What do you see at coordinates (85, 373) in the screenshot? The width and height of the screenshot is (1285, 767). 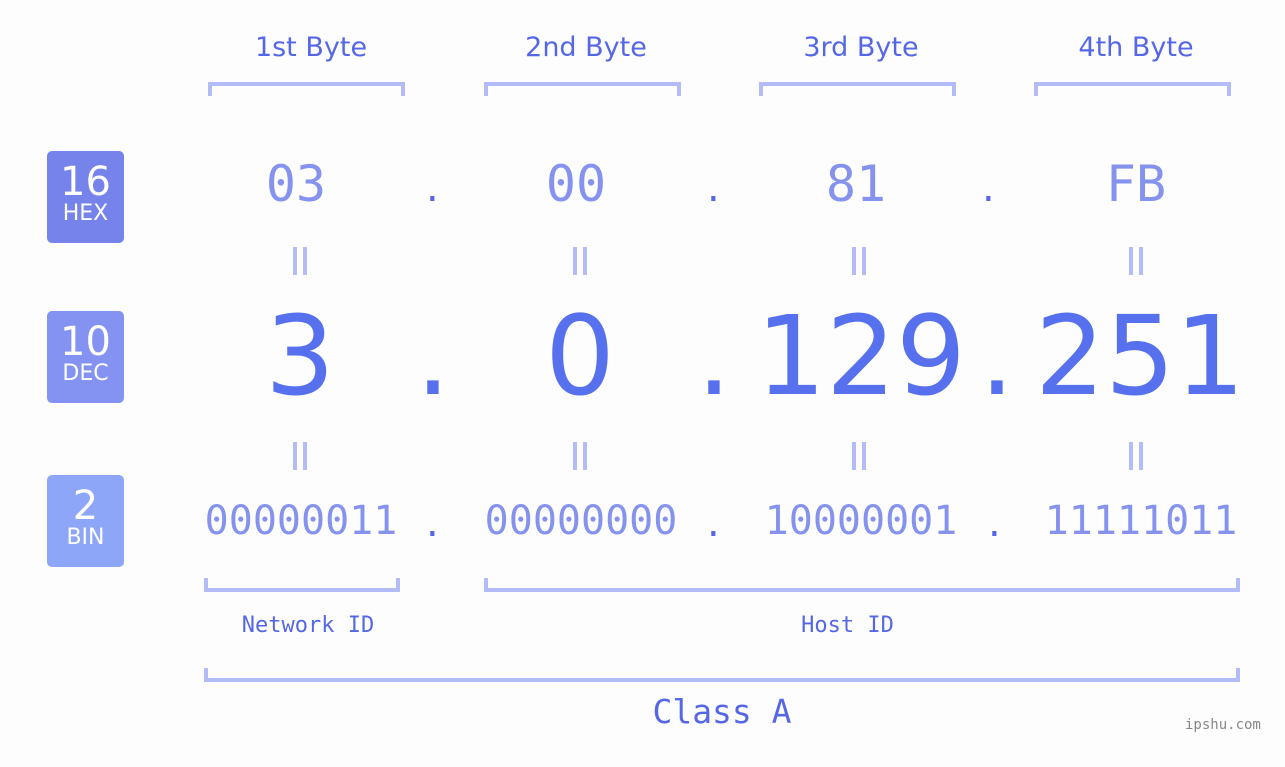 I see `dec-label: DEC` at bounding box center [85, 373].